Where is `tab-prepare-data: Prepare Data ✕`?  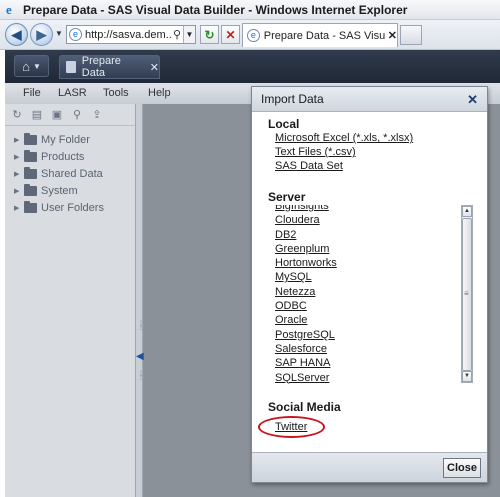 tab-prepare-data: Prepare Data ✕ is located at coordinates (109, 67).